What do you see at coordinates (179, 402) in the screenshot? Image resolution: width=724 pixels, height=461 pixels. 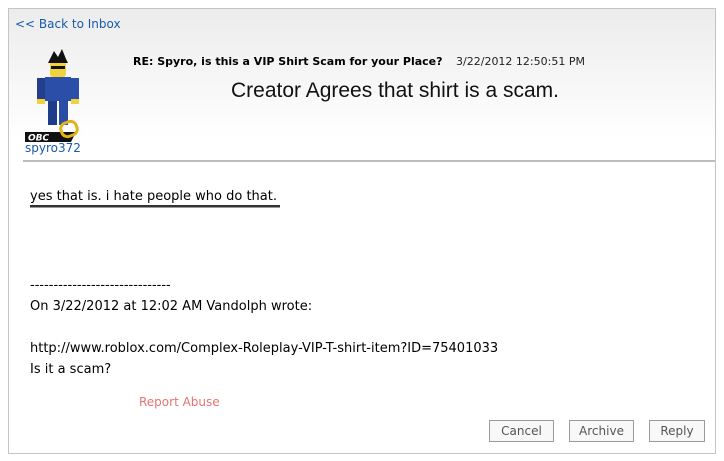 I see `report-abuse-link: Report Abuse` at bounding box center [179, 402].